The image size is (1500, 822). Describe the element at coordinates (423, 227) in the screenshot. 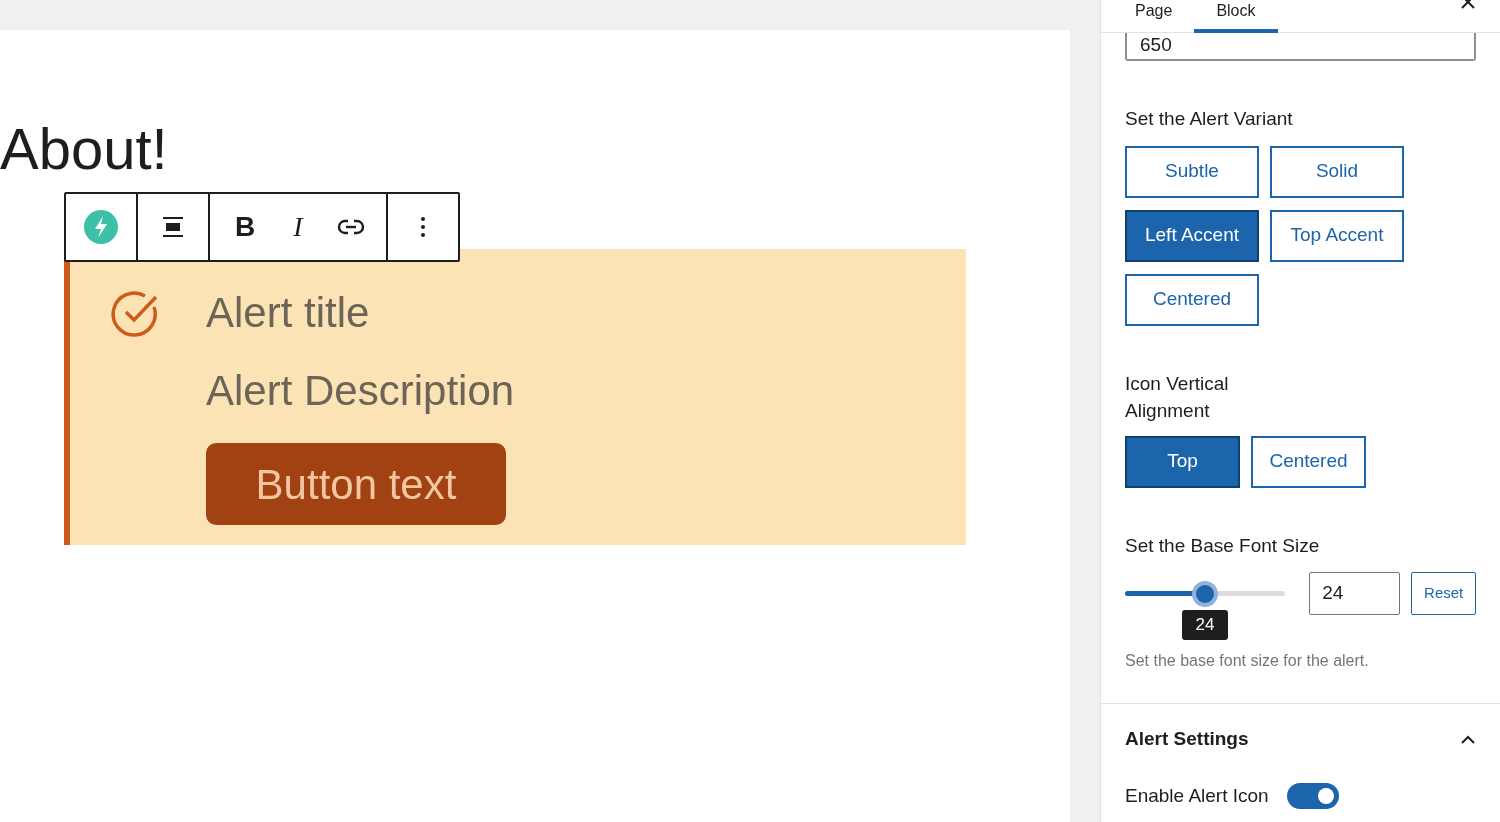

I see `more-icon` at that location.